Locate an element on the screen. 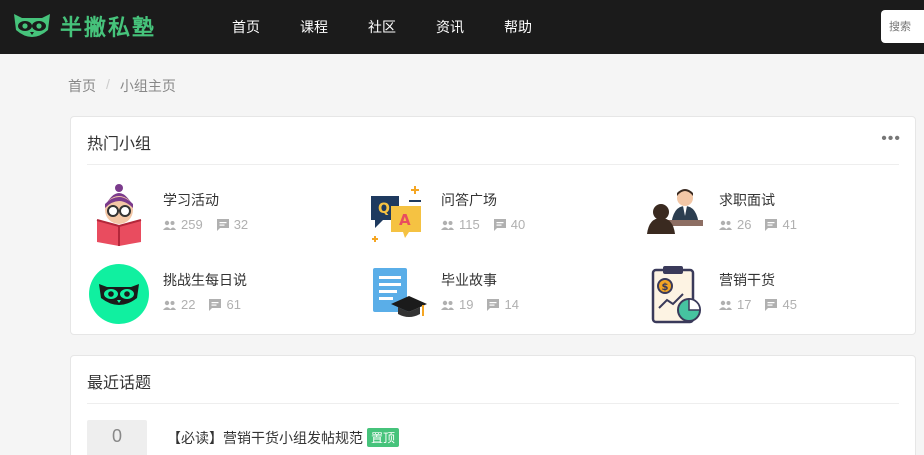 The height and width of the screenshot is (455, 924). nav-news: 资讯 is located at coordinates (450, 27).